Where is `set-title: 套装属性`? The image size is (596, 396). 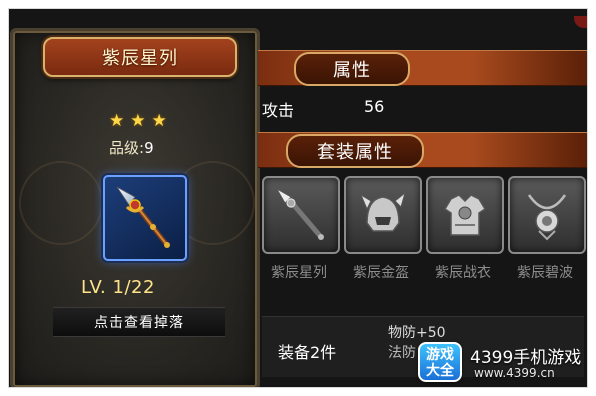 set-title: 套装属性 is located at coordinates (355, 152).